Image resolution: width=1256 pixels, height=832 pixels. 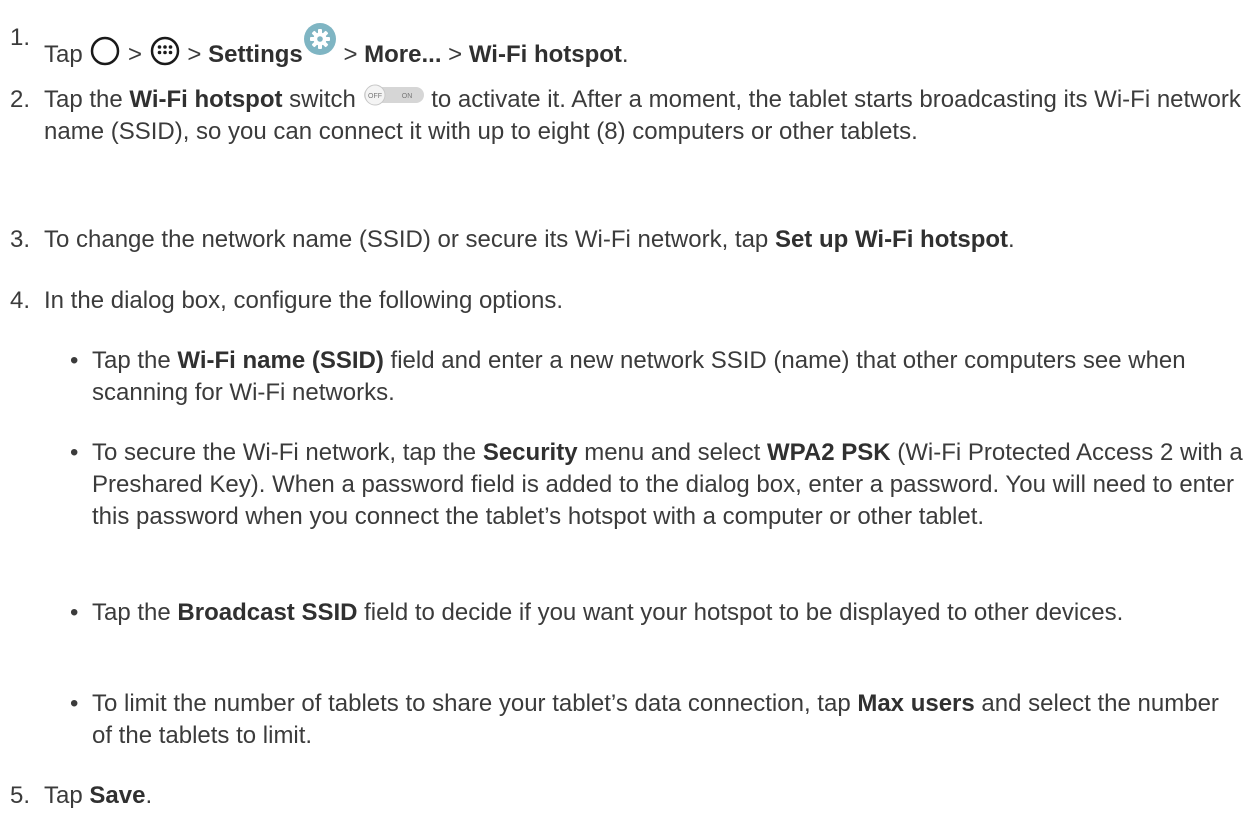 What do you see at coordinates (164, 51) in the screenshot?
I see `apps-grid-icon` at bounding box center [164, 51].